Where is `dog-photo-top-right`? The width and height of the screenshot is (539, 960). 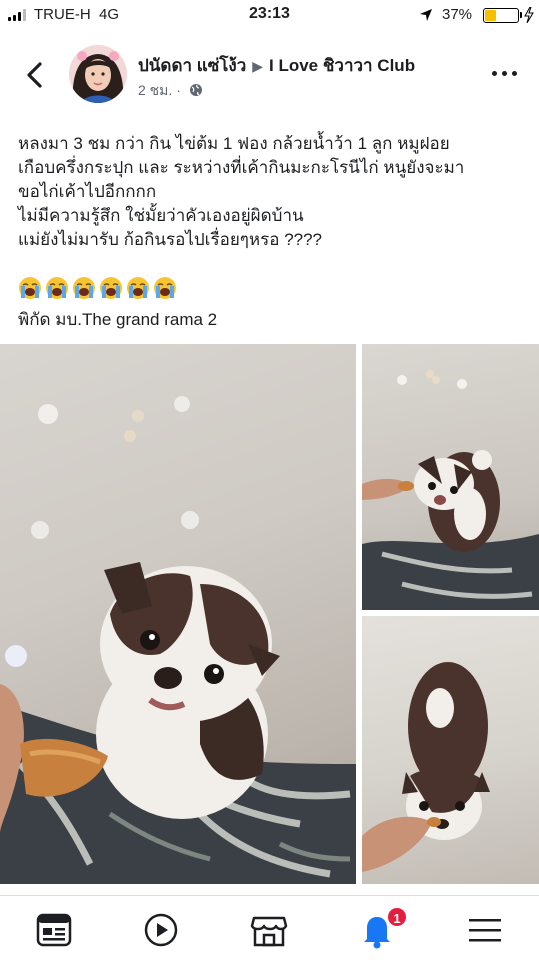
dog-photo-top-right is located at coordinates (450, 477).